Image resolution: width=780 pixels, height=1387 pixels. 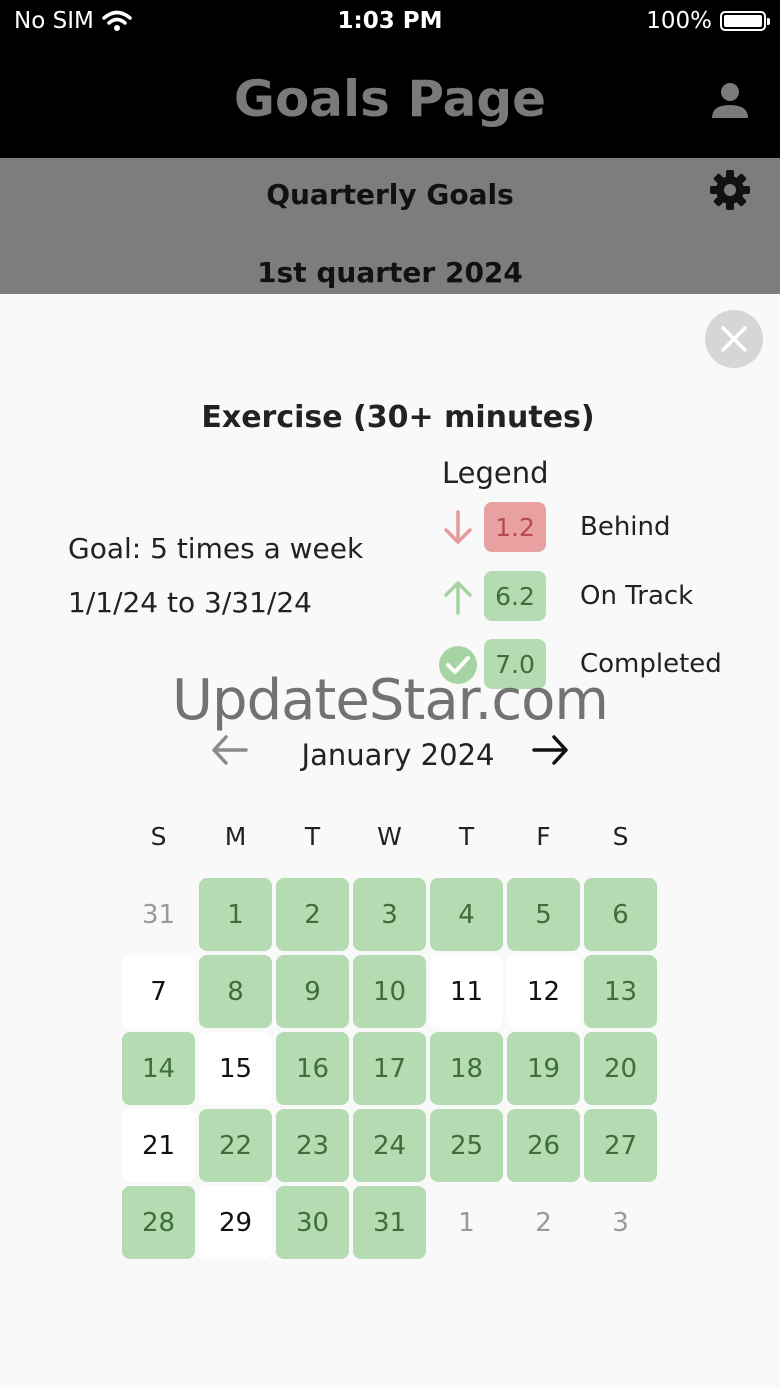 I want to click on legend-label-on-track: On Track, so click(x=637, y=596).